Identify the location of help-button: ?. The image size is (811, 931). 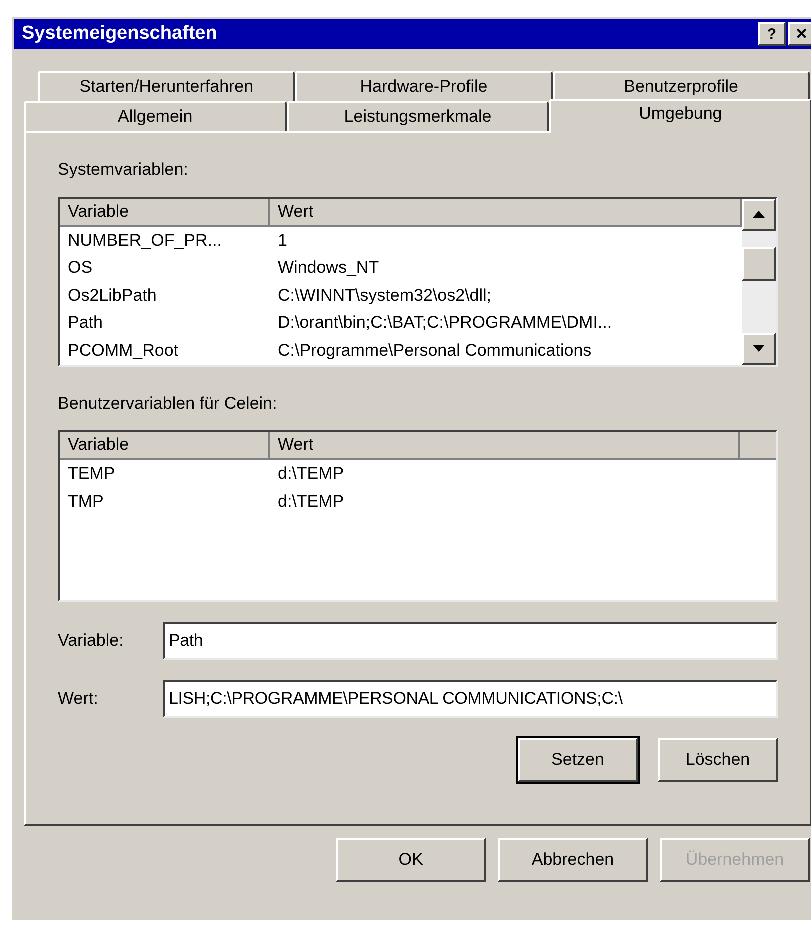
(772, 34).